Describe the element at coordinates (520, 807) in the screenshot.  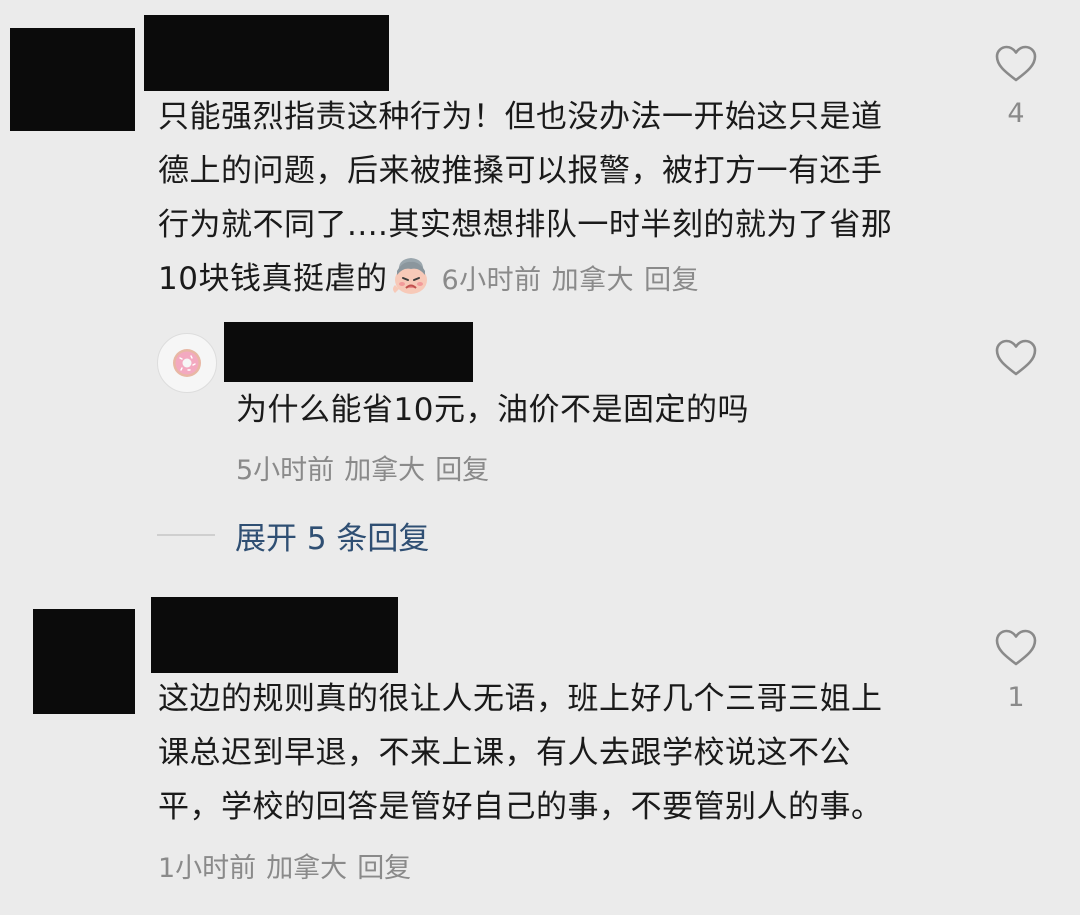
I see `comment-line: 平，学校的回答是管好自己的事，不要管别人的事。` at that location.